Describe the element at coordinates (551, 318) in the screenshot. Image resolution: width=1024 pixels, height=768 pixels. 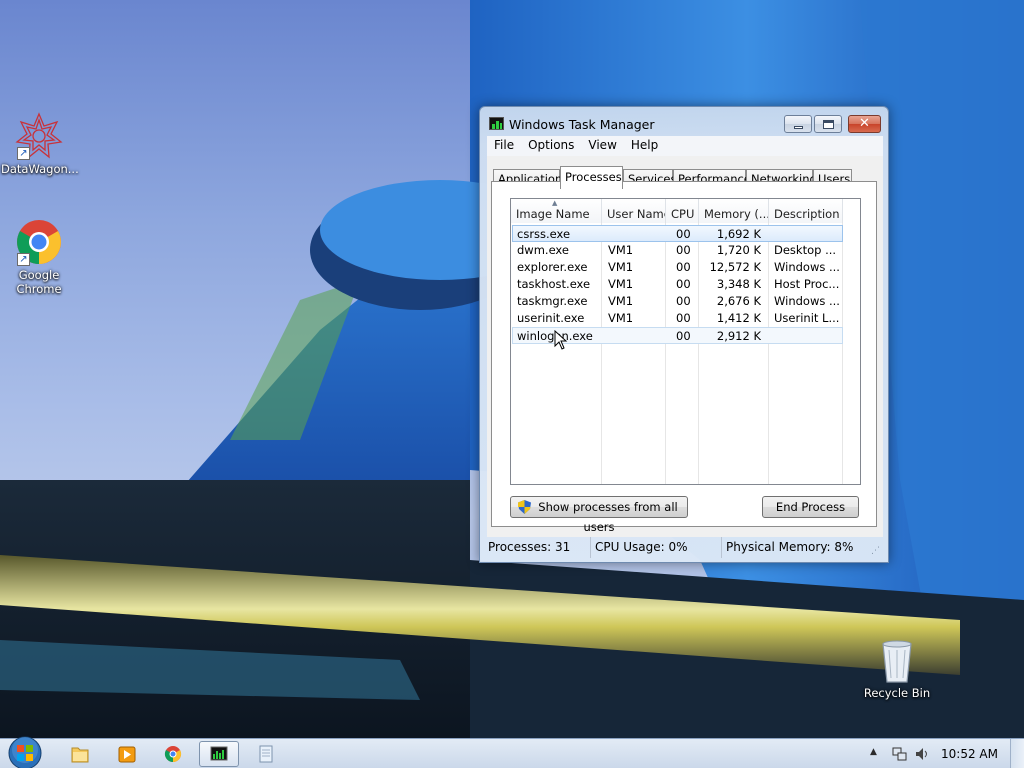
I see `cell-image-name: userinit.exe` at that location.